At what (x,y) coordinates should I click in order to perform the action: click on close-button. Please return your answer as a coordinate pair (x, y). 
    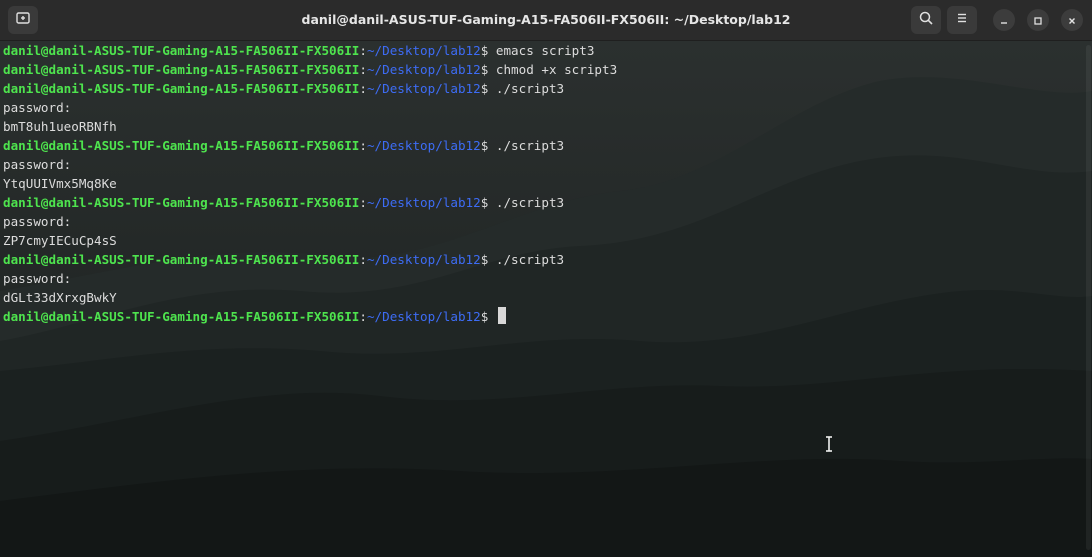
    Looking at the image, I should click on (1072, 20).